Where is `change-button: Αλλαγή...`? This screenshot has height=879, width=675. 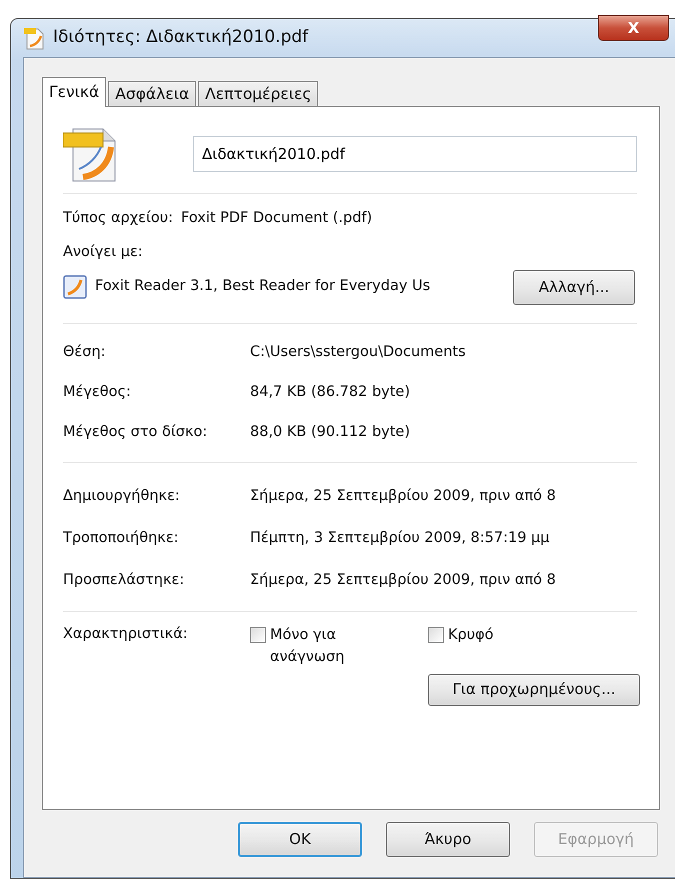 change-button: Αλλαγή... is located at coordinates (574, 287).